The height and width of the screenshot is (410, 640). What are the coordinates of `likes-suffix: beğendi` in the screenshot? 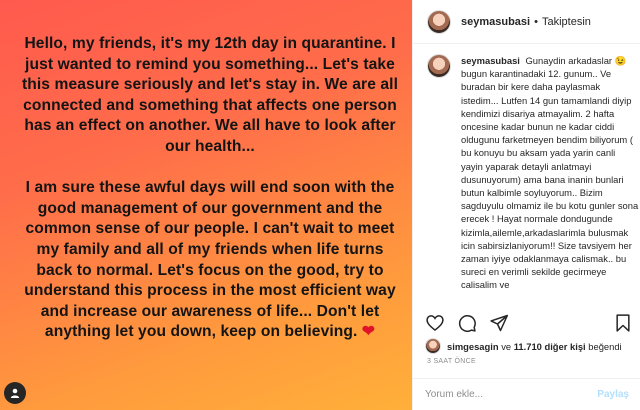 It's located at (605, 346).